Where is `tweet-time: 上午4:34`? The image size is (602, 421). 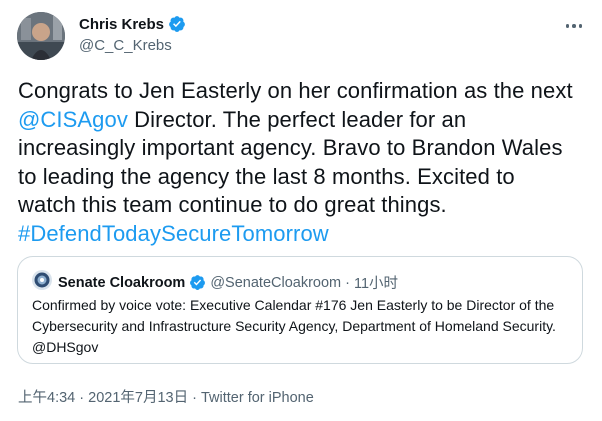
tweet-time: 上午4:34 is located at coordinates (46, 398).